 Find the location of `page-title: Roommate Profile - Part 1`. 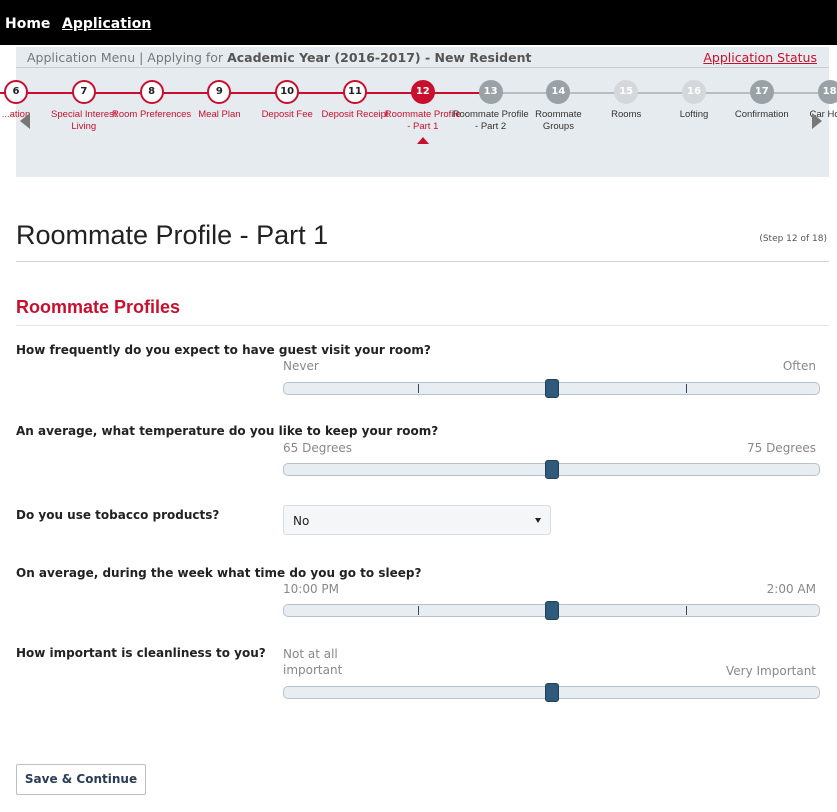

page-title: Roommate Profile - Part 1 is located at coordinates (172, 235).